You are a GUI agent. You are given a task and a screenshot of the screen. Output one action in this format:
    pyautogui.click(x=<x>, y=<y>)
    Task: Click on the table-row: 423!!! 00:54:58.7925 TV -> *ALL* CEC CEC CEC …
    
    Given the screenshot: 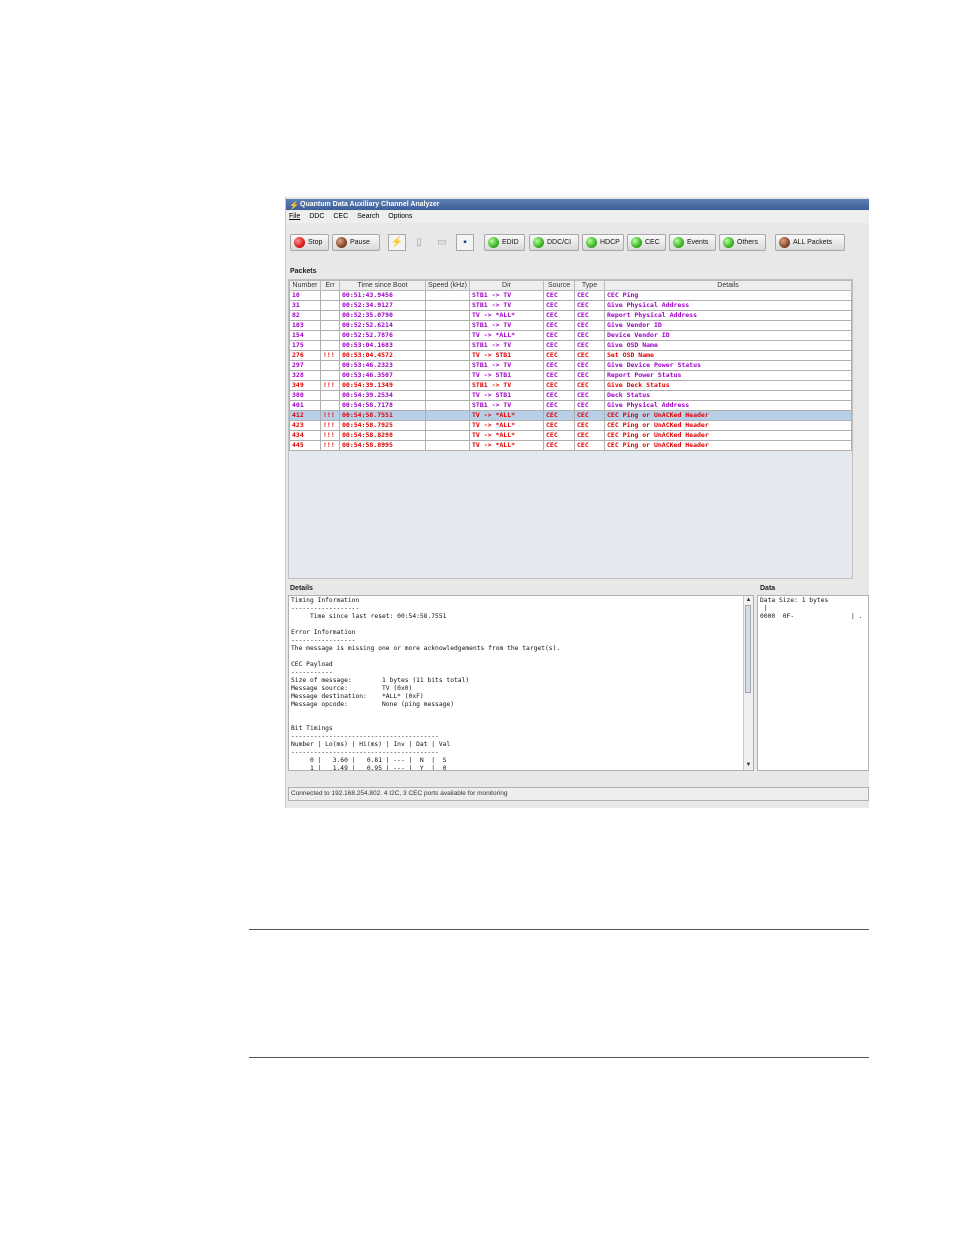 What is the action you would take?
    pyautogui.click(x=570, y=425)
    